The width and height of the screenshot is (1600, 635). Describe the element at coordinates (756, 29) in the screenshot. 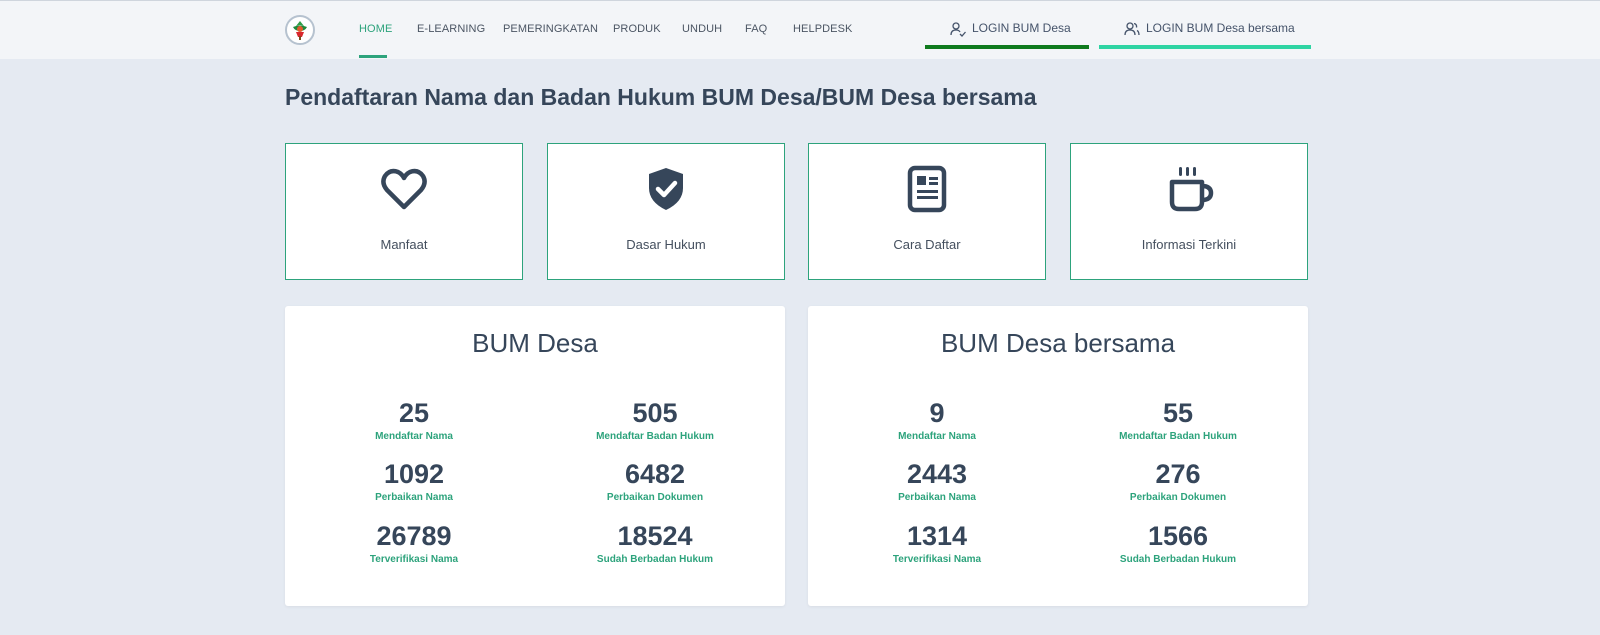

I see `nav-faq: FAQ` at that location.